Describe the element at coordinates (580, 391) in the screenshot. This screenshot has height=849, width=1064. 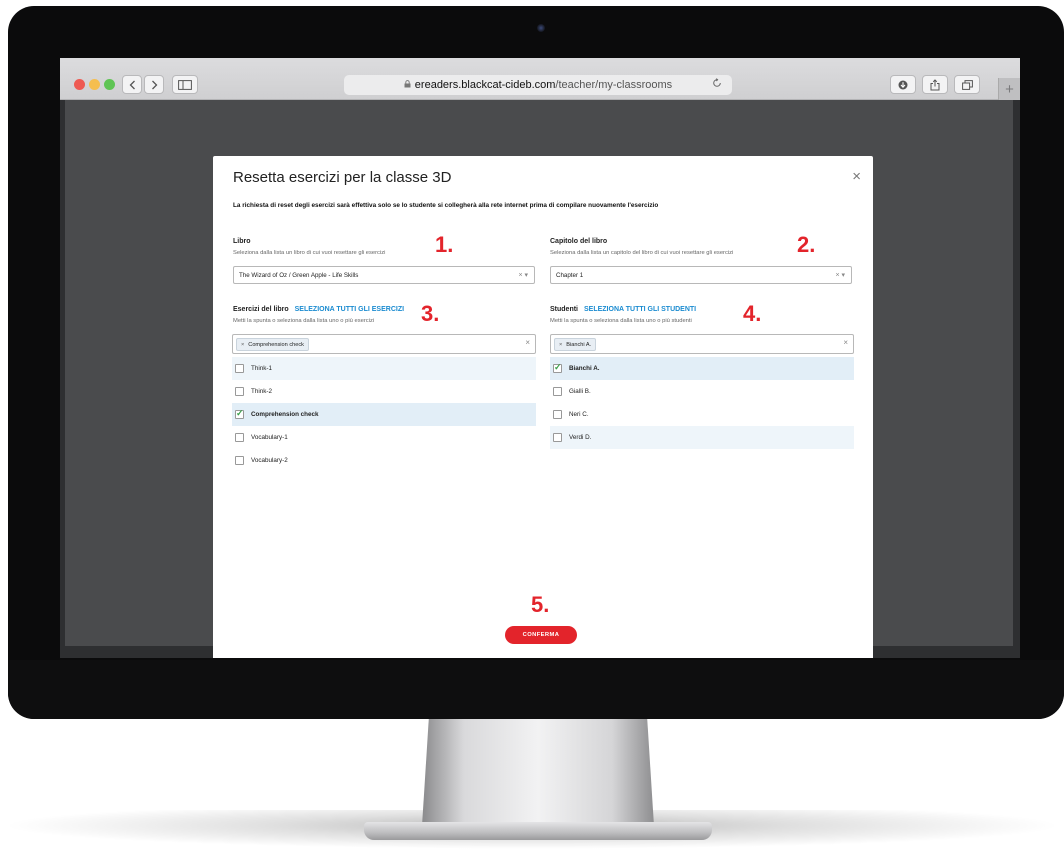
I see `student-option-label: Gialli B.` at that location.